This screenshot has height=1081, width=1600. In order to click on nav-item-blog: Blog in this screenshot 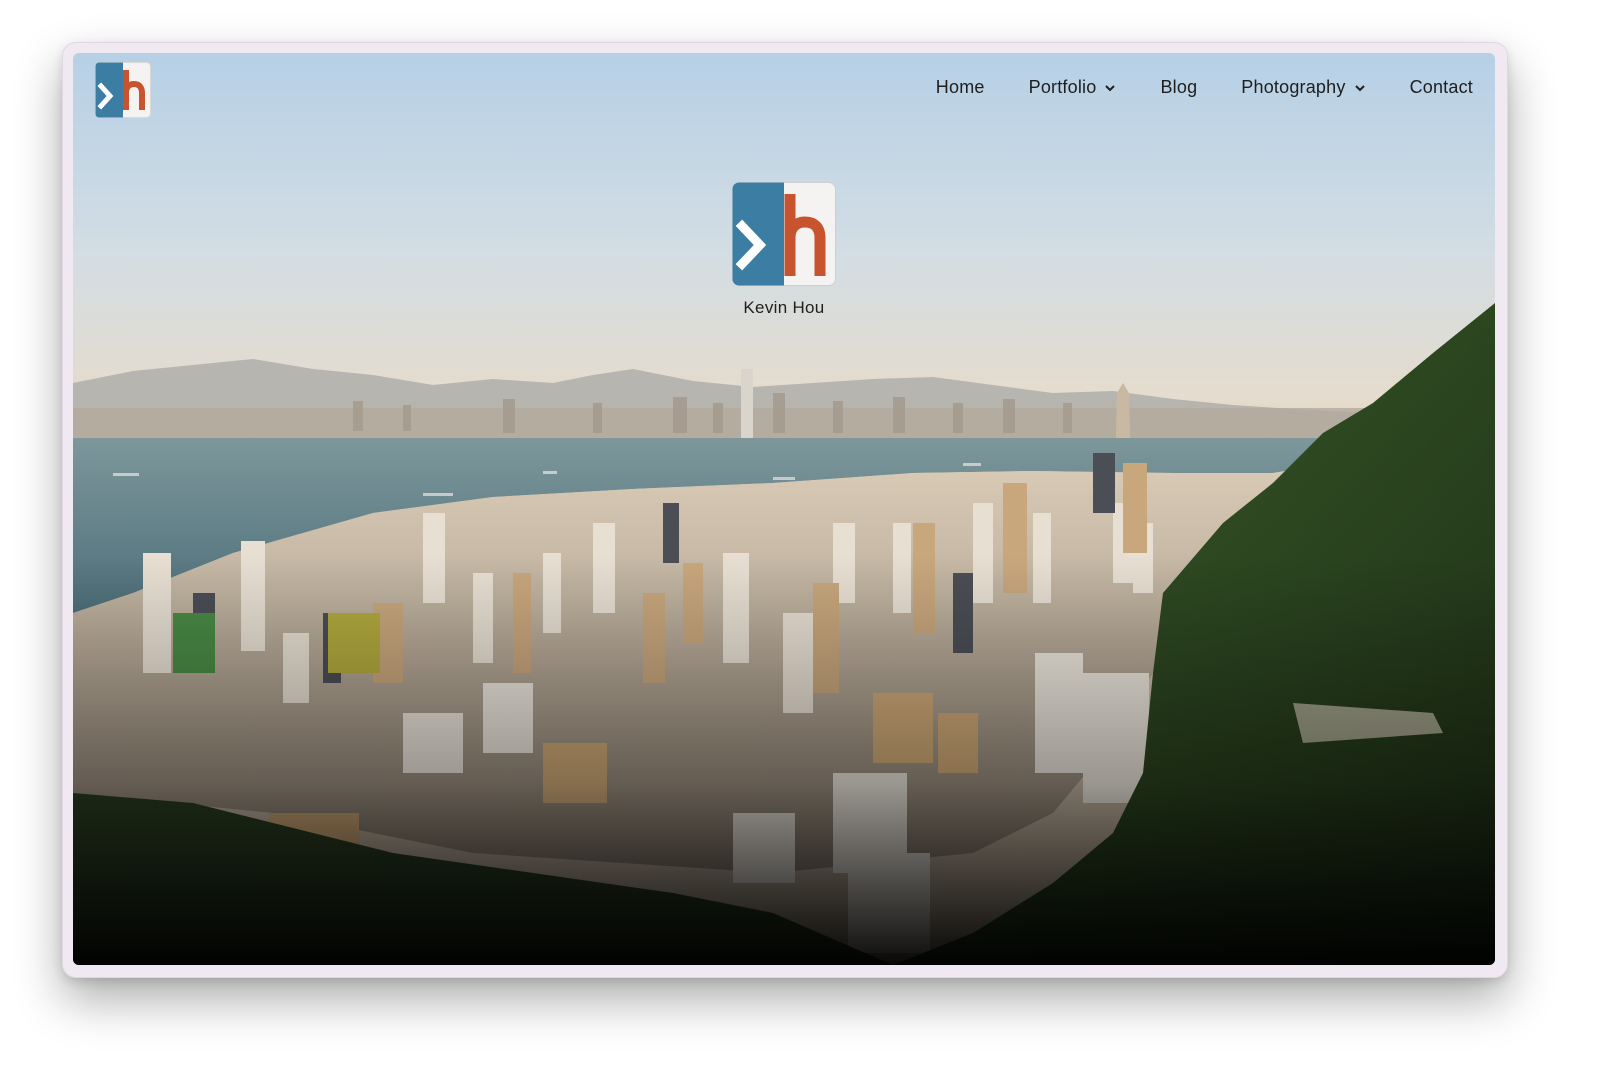, I will do `click(1178, 87)`.